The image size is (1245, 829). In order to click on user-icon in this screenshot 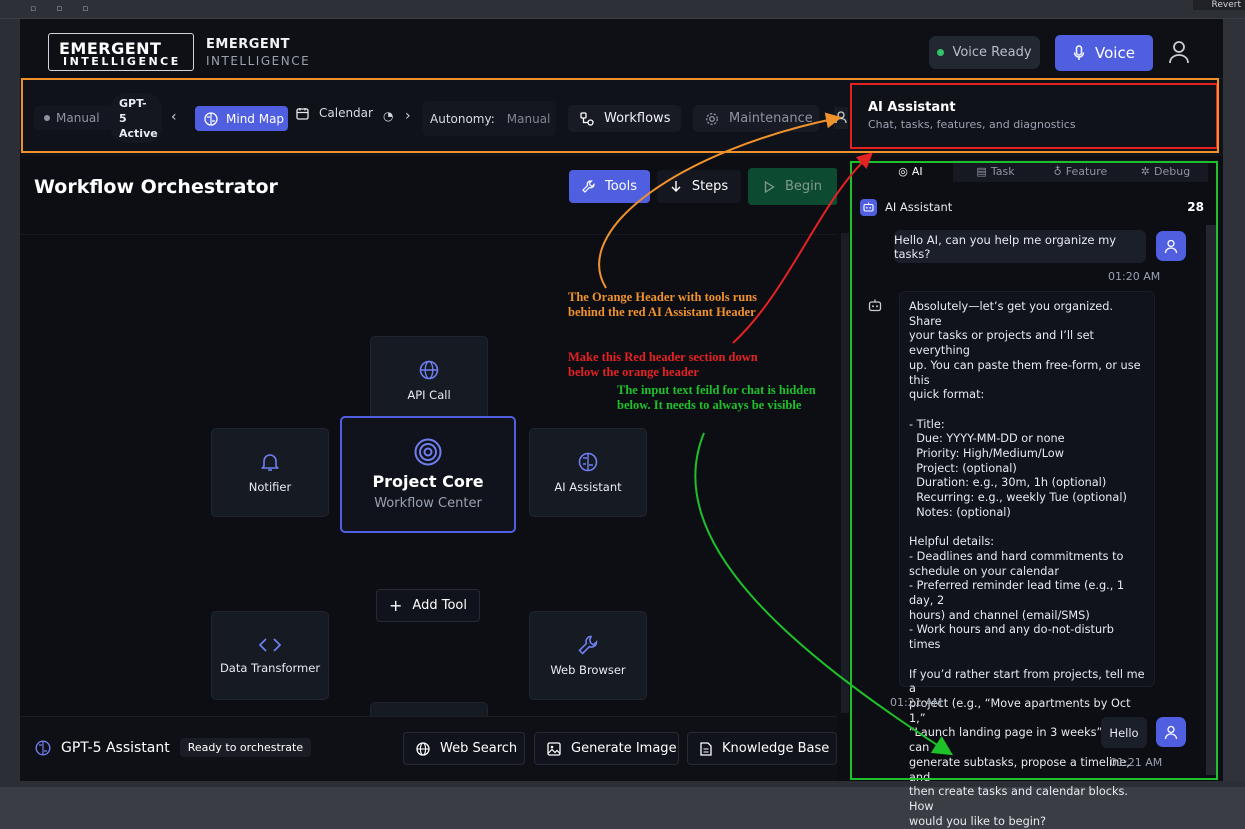, I will do `click(841, 117)`.